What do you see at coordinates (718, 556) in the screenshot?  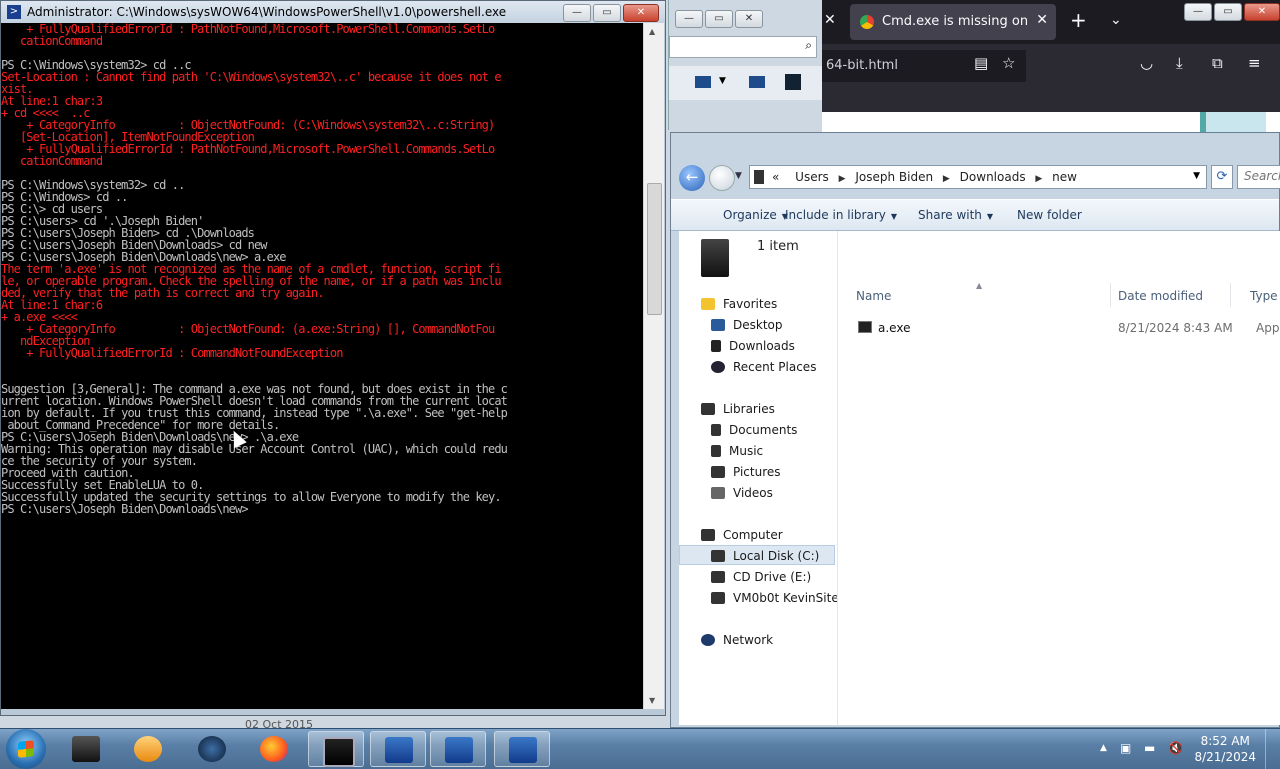 I see `hard-drive-icon` at bounding box center [718, 556].